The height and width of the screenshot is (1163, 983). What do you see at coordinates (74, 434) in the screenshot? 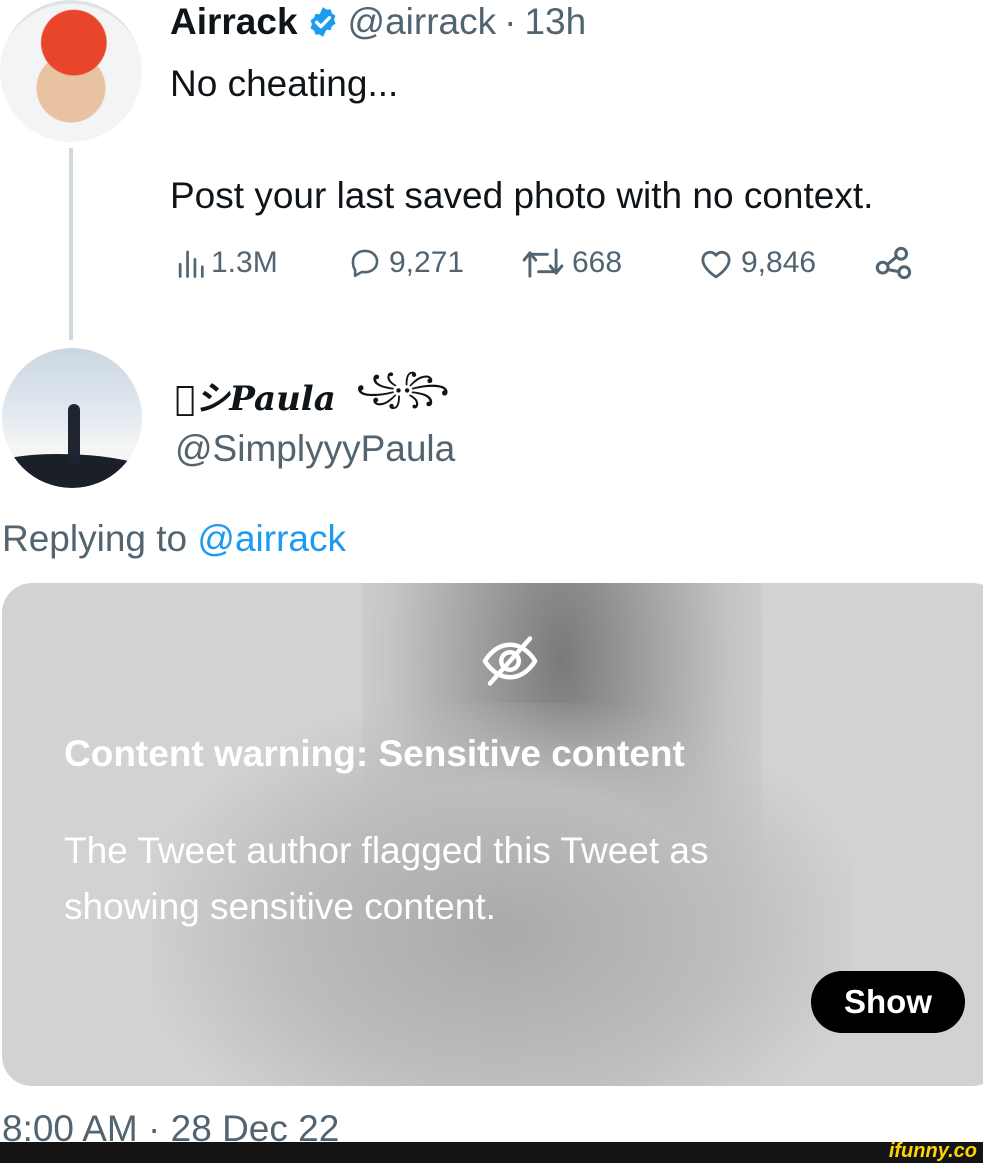
I see `avatar-figure` at bounding box center [74, 434].